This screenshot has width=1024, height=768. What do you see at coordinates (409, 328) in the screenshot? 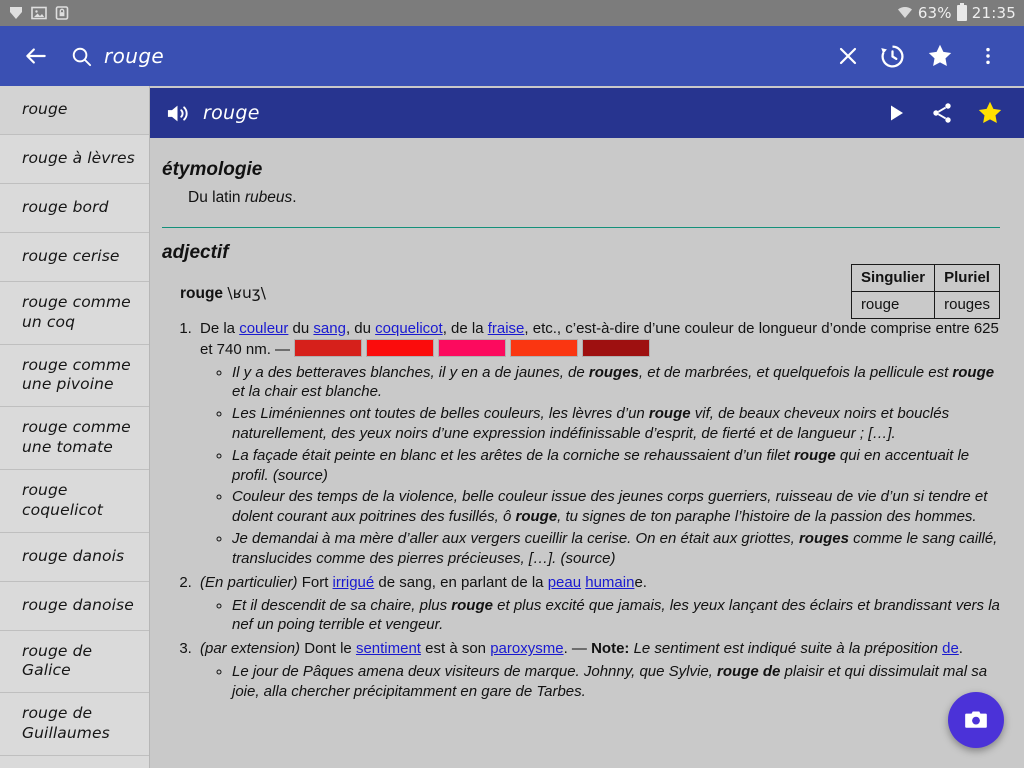
I see `definition-link: coquelicot` at bounding box center [409, 328].